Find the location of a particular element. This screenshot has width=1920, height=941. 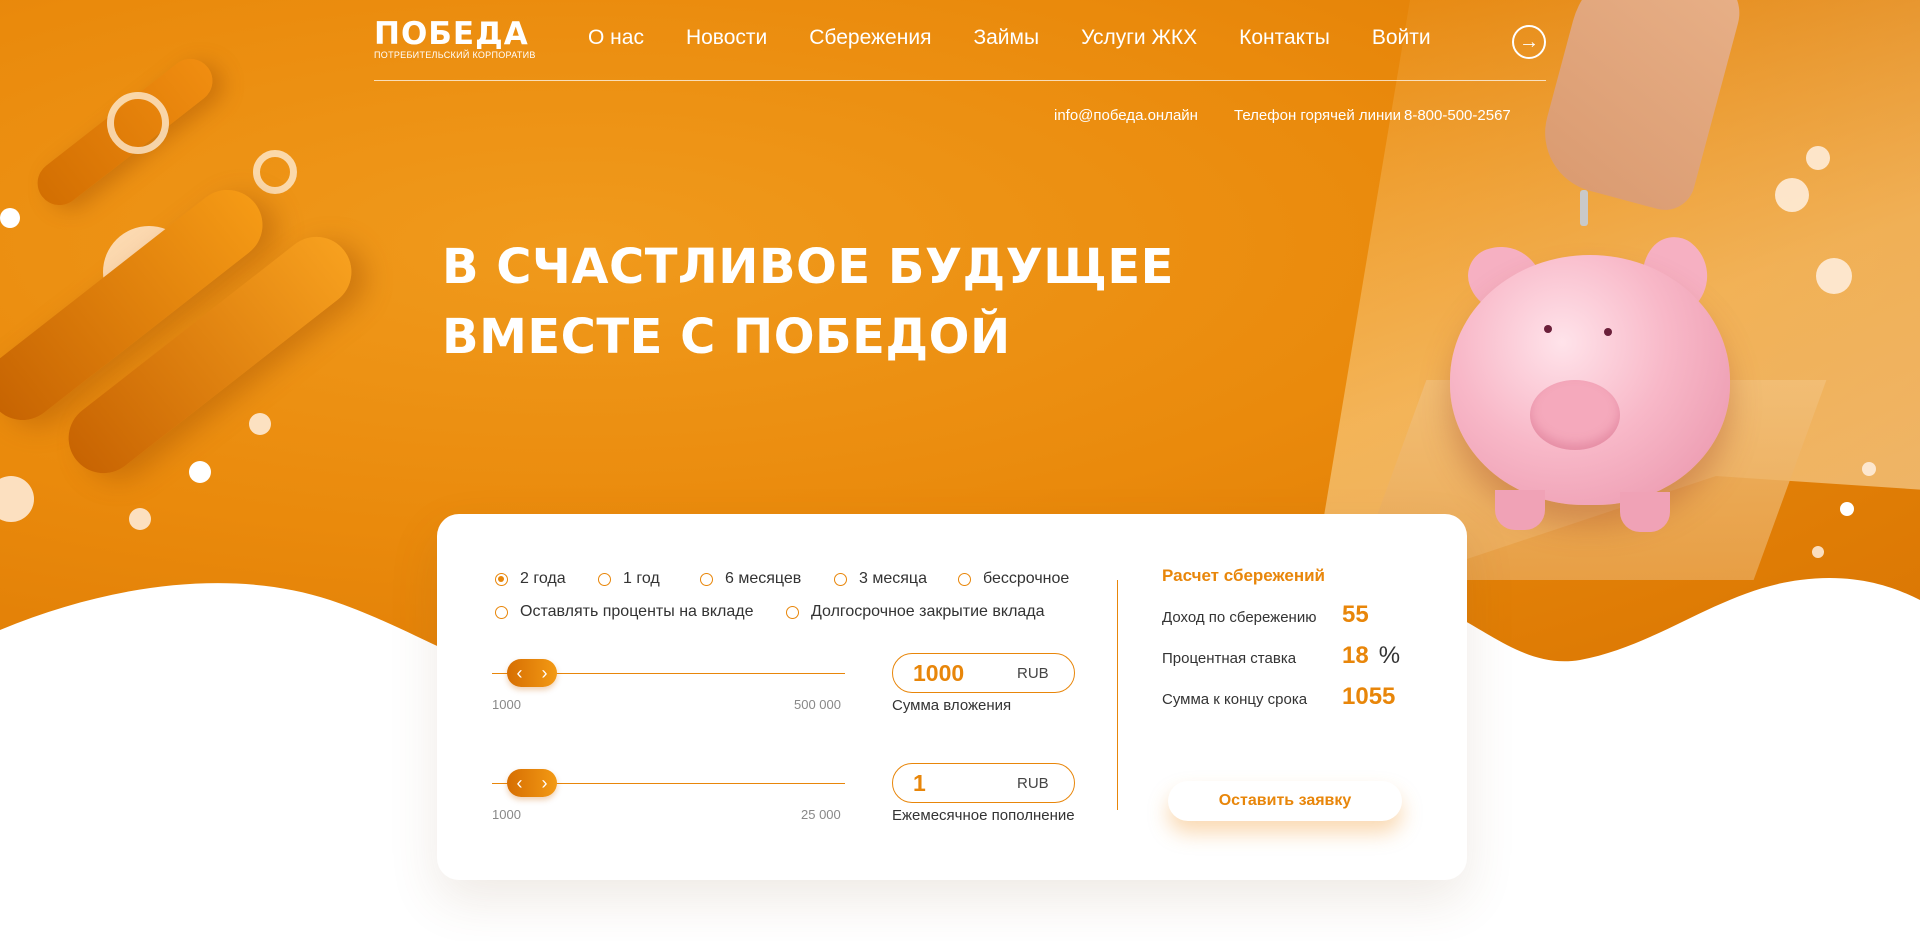

radio-label: 3 месяца is located at coordinates (893, 578).